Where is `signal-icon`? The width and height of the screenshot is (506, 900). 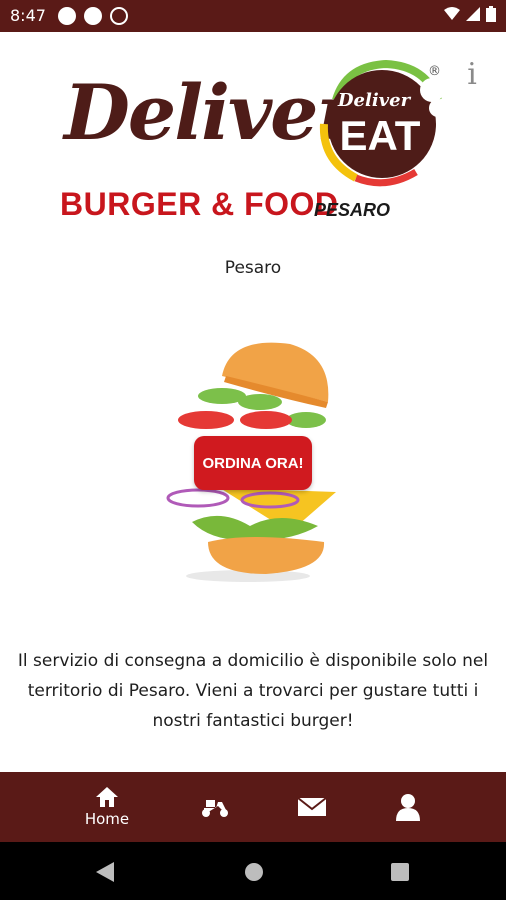 signal-icon is located at coordinates (473, 14).